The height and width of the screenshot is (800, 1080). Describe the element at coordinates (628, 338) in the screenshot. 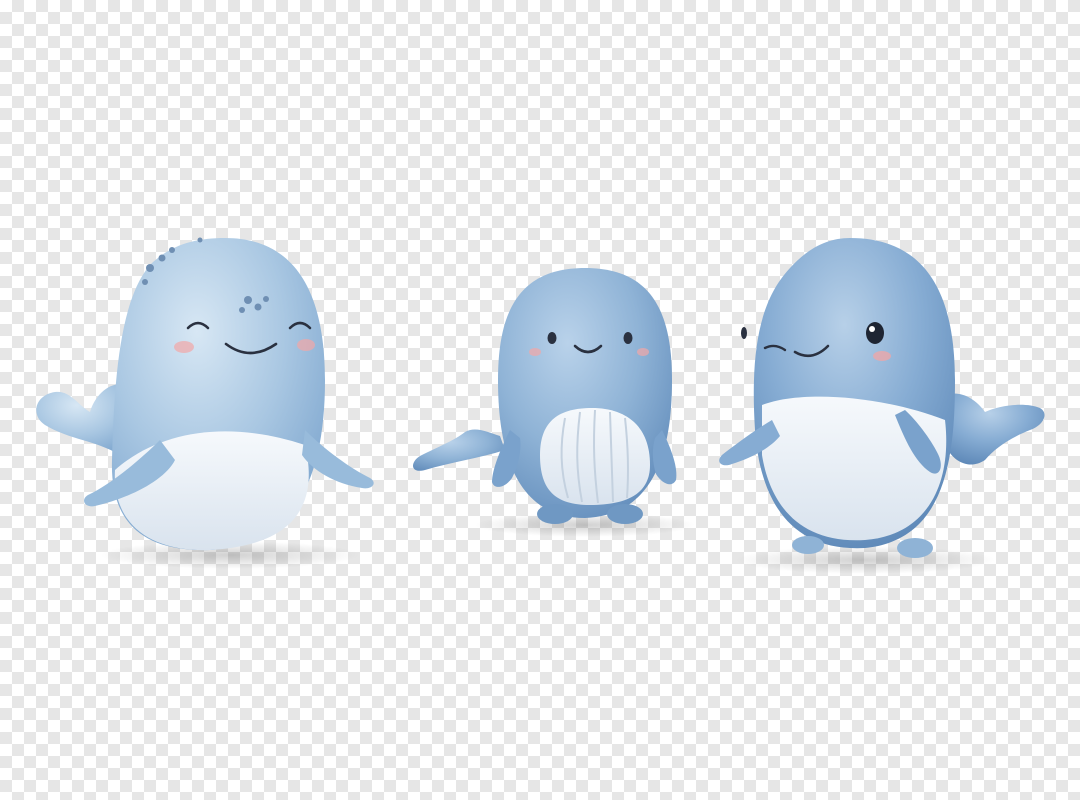

I see `whale-middle-eye-right` at that location.